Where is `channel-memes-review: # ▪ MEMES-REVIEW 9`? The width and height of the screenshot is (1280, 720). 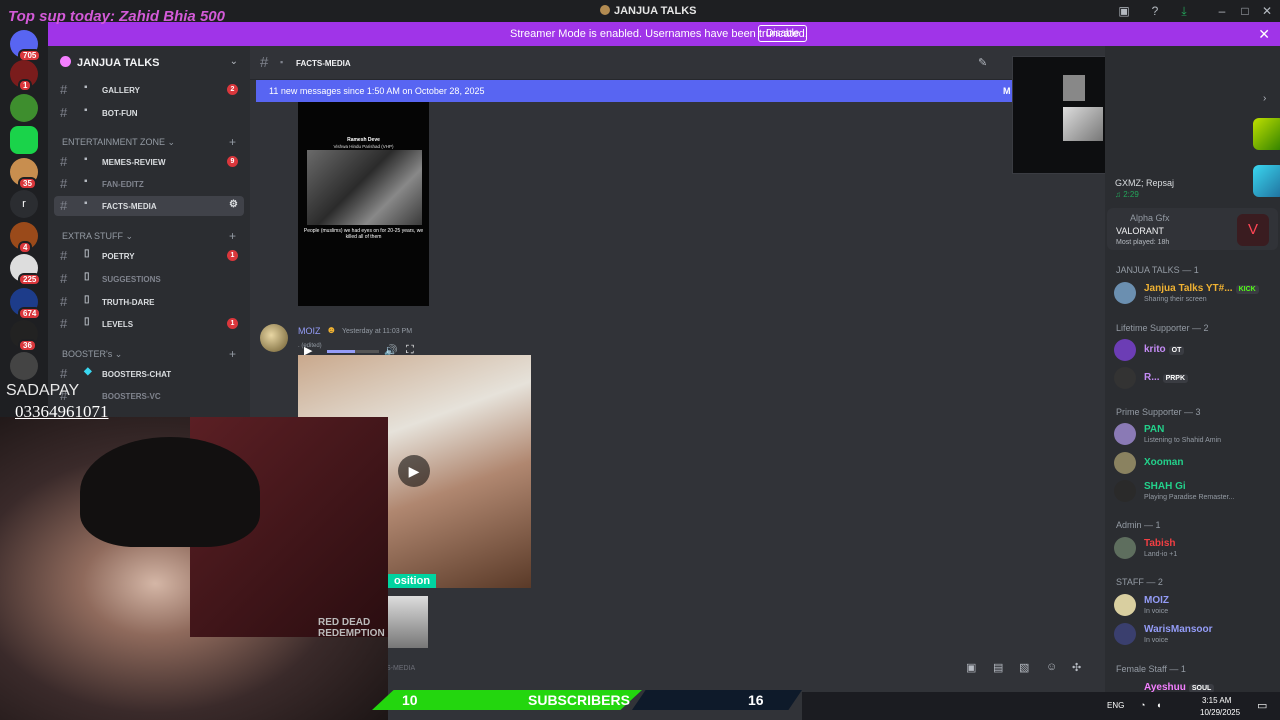
channel-memes-review: # ▪ MEMES-REVIEW 9 is located at coordinates (149, 162).